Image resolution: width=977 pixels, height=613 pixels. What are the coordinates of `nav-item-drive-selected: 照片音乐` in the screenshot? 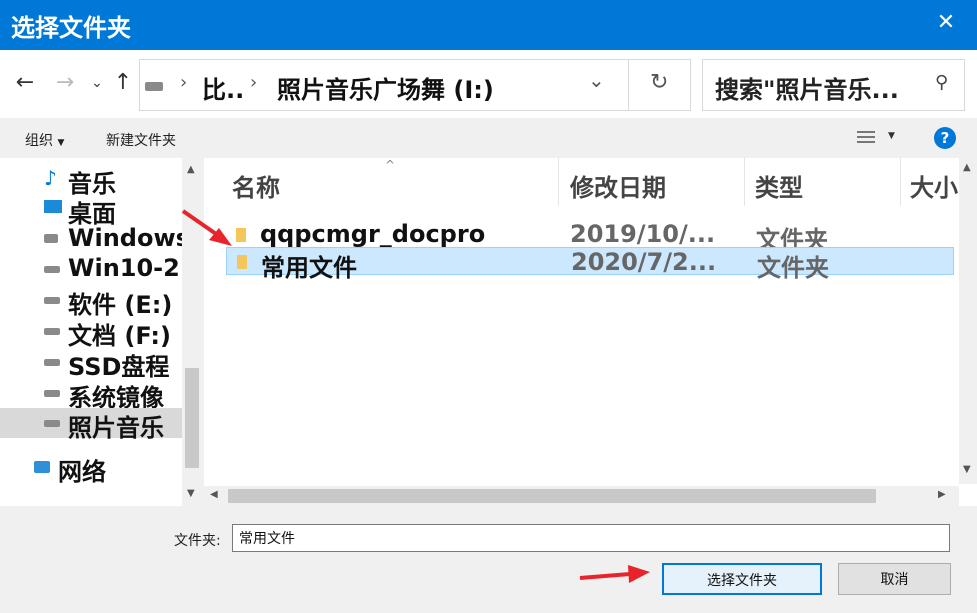 It's located at (91, 425).